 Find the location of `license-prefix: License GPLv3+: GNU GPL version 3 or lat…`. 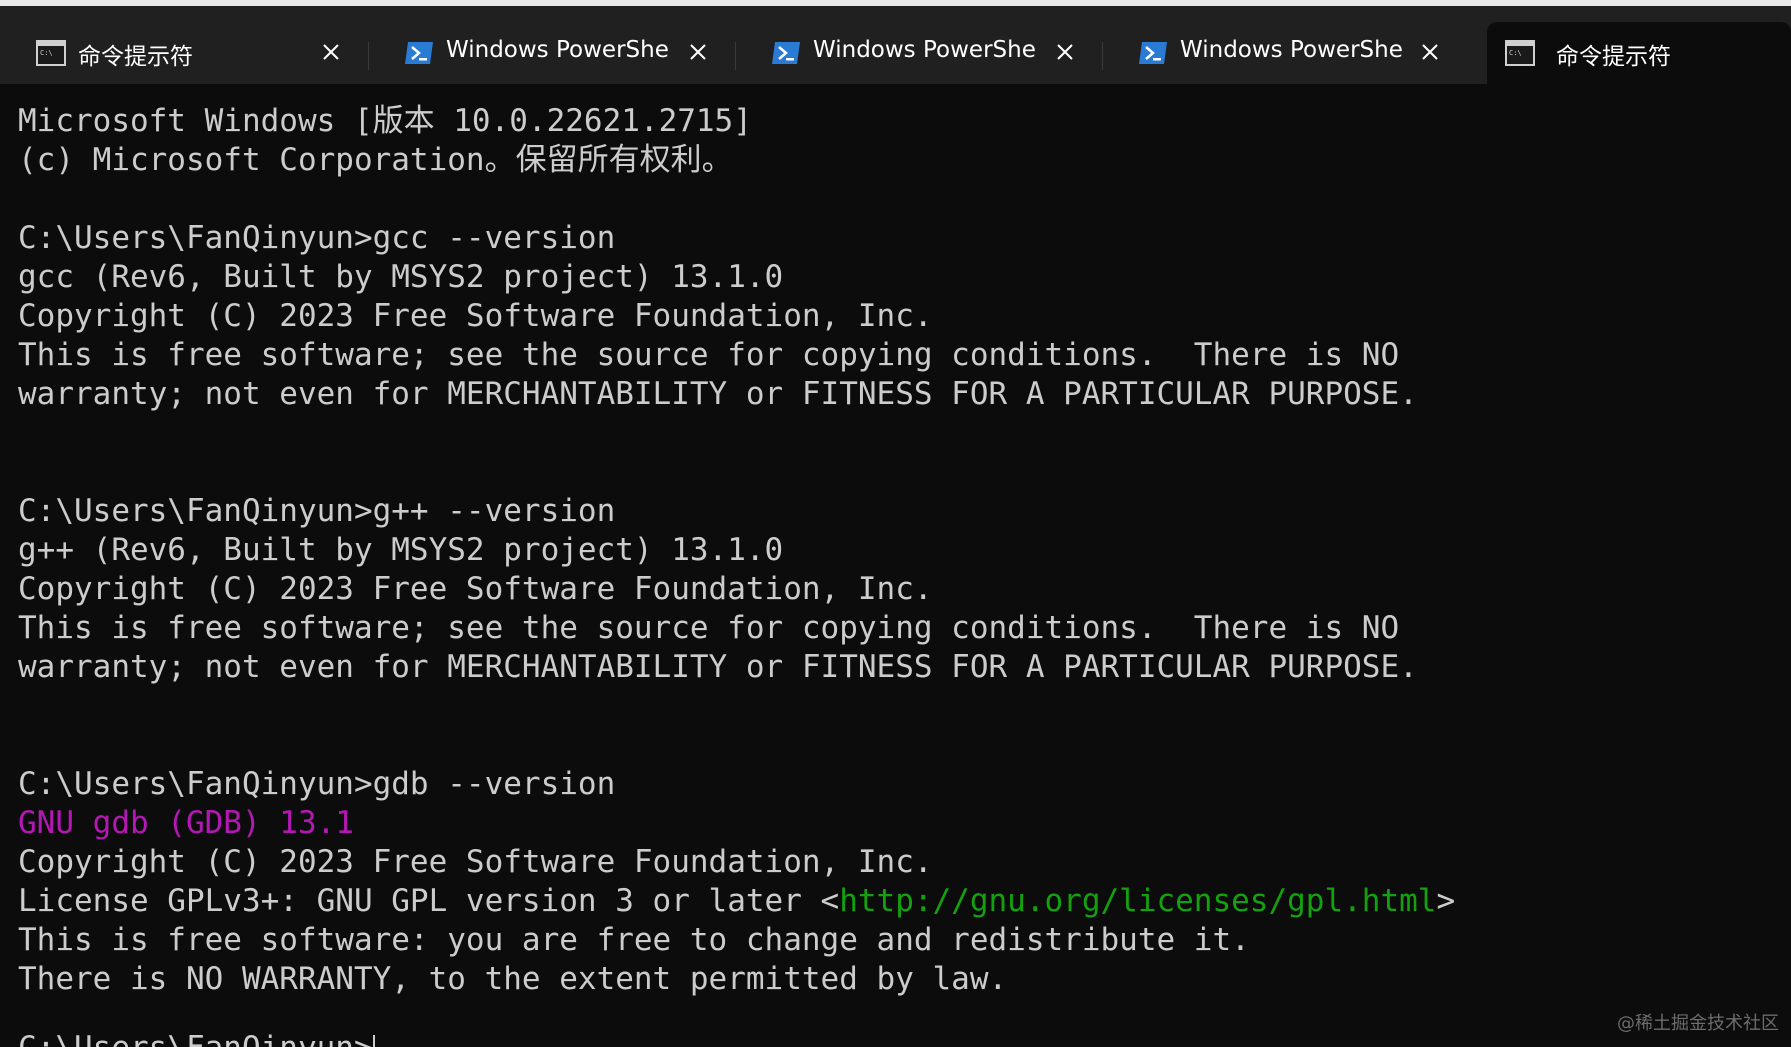

license-prefix: License GPLv3+: GNU GPL version 3 or lat… is located at coordinates (429, 901).